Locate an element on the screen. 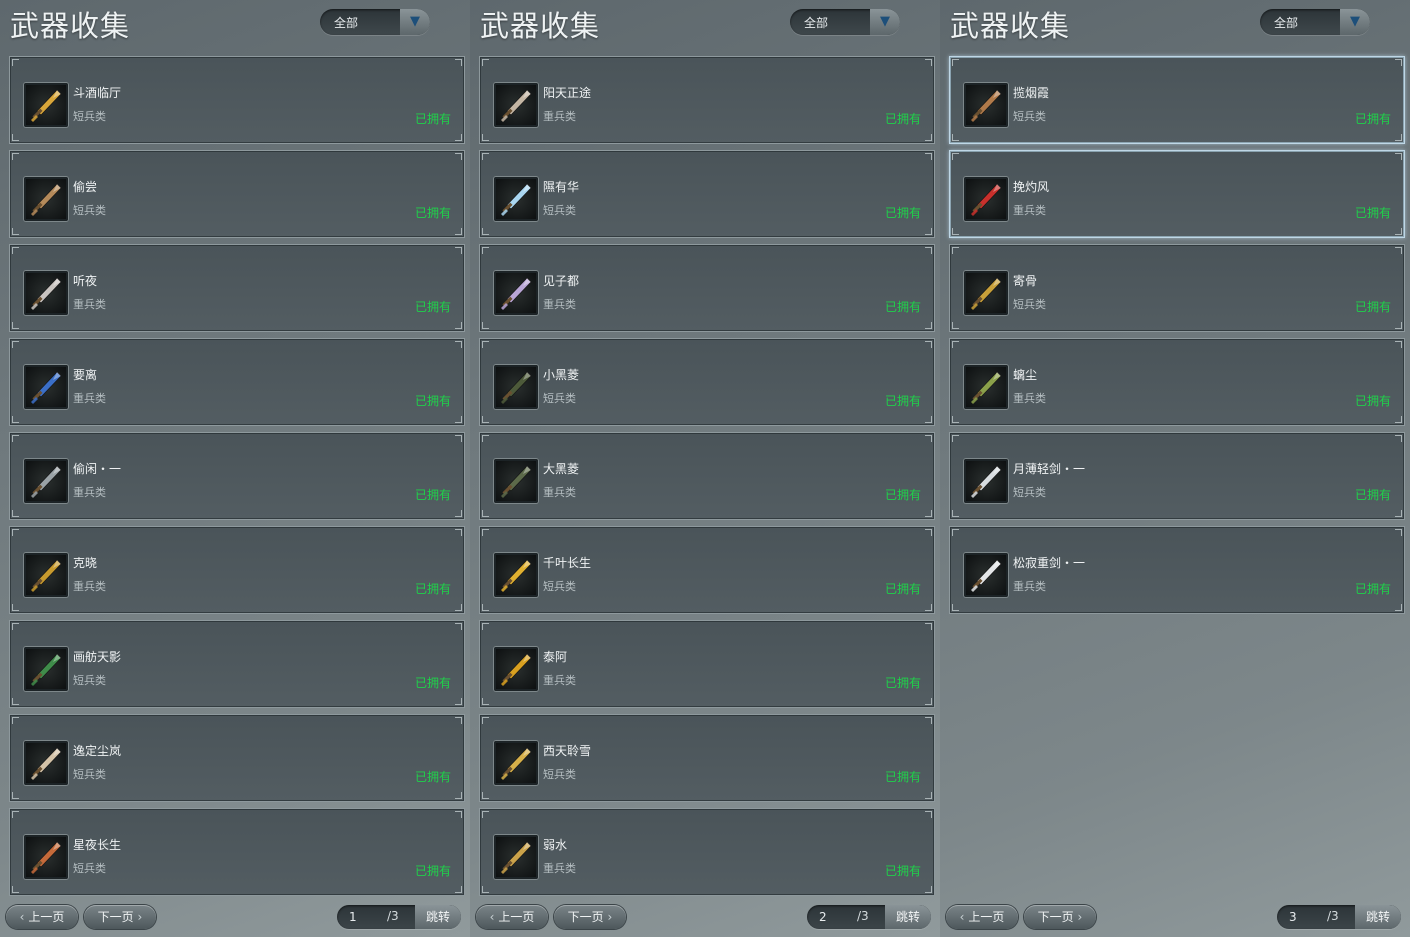 The height and width of the screenshot is (937, 1410). weapon-card: 要离 重兵类 已拥有 is located at coordinates (237, 382).